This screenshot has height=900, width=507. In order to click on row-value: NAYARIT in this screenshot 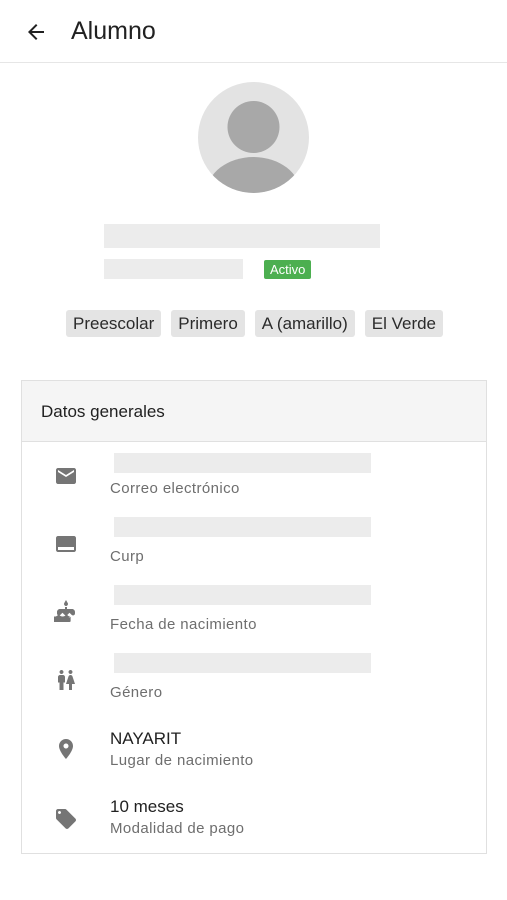, I will do `click(146, 738)`.